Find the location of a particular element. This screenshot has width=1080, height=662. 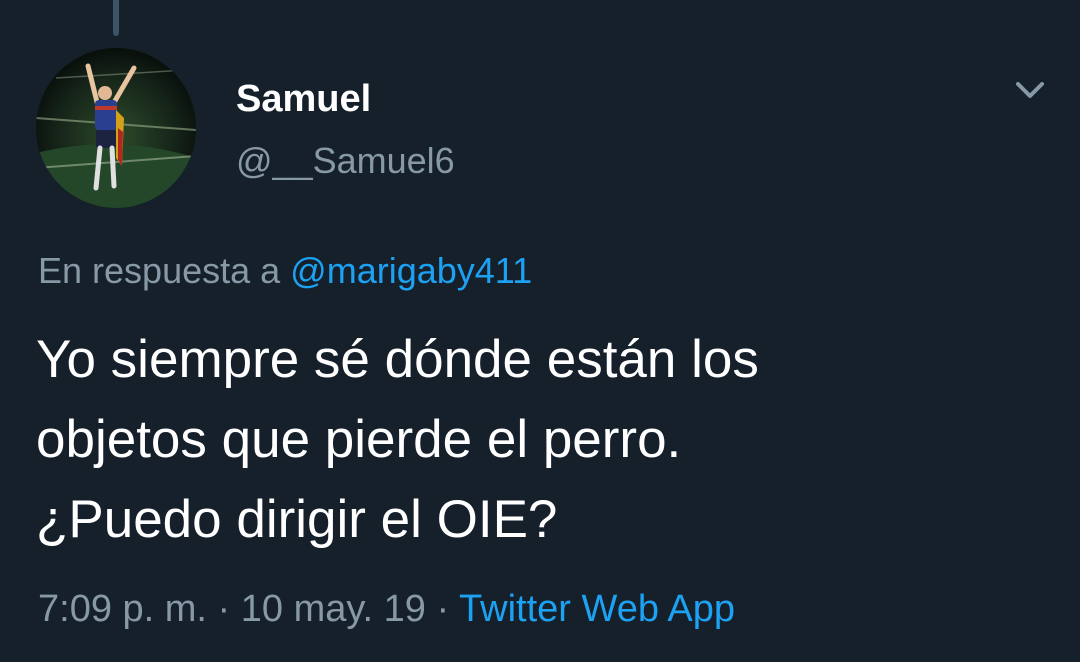

user-handle: @__Samuel6 is located at coordinates (345, 161).